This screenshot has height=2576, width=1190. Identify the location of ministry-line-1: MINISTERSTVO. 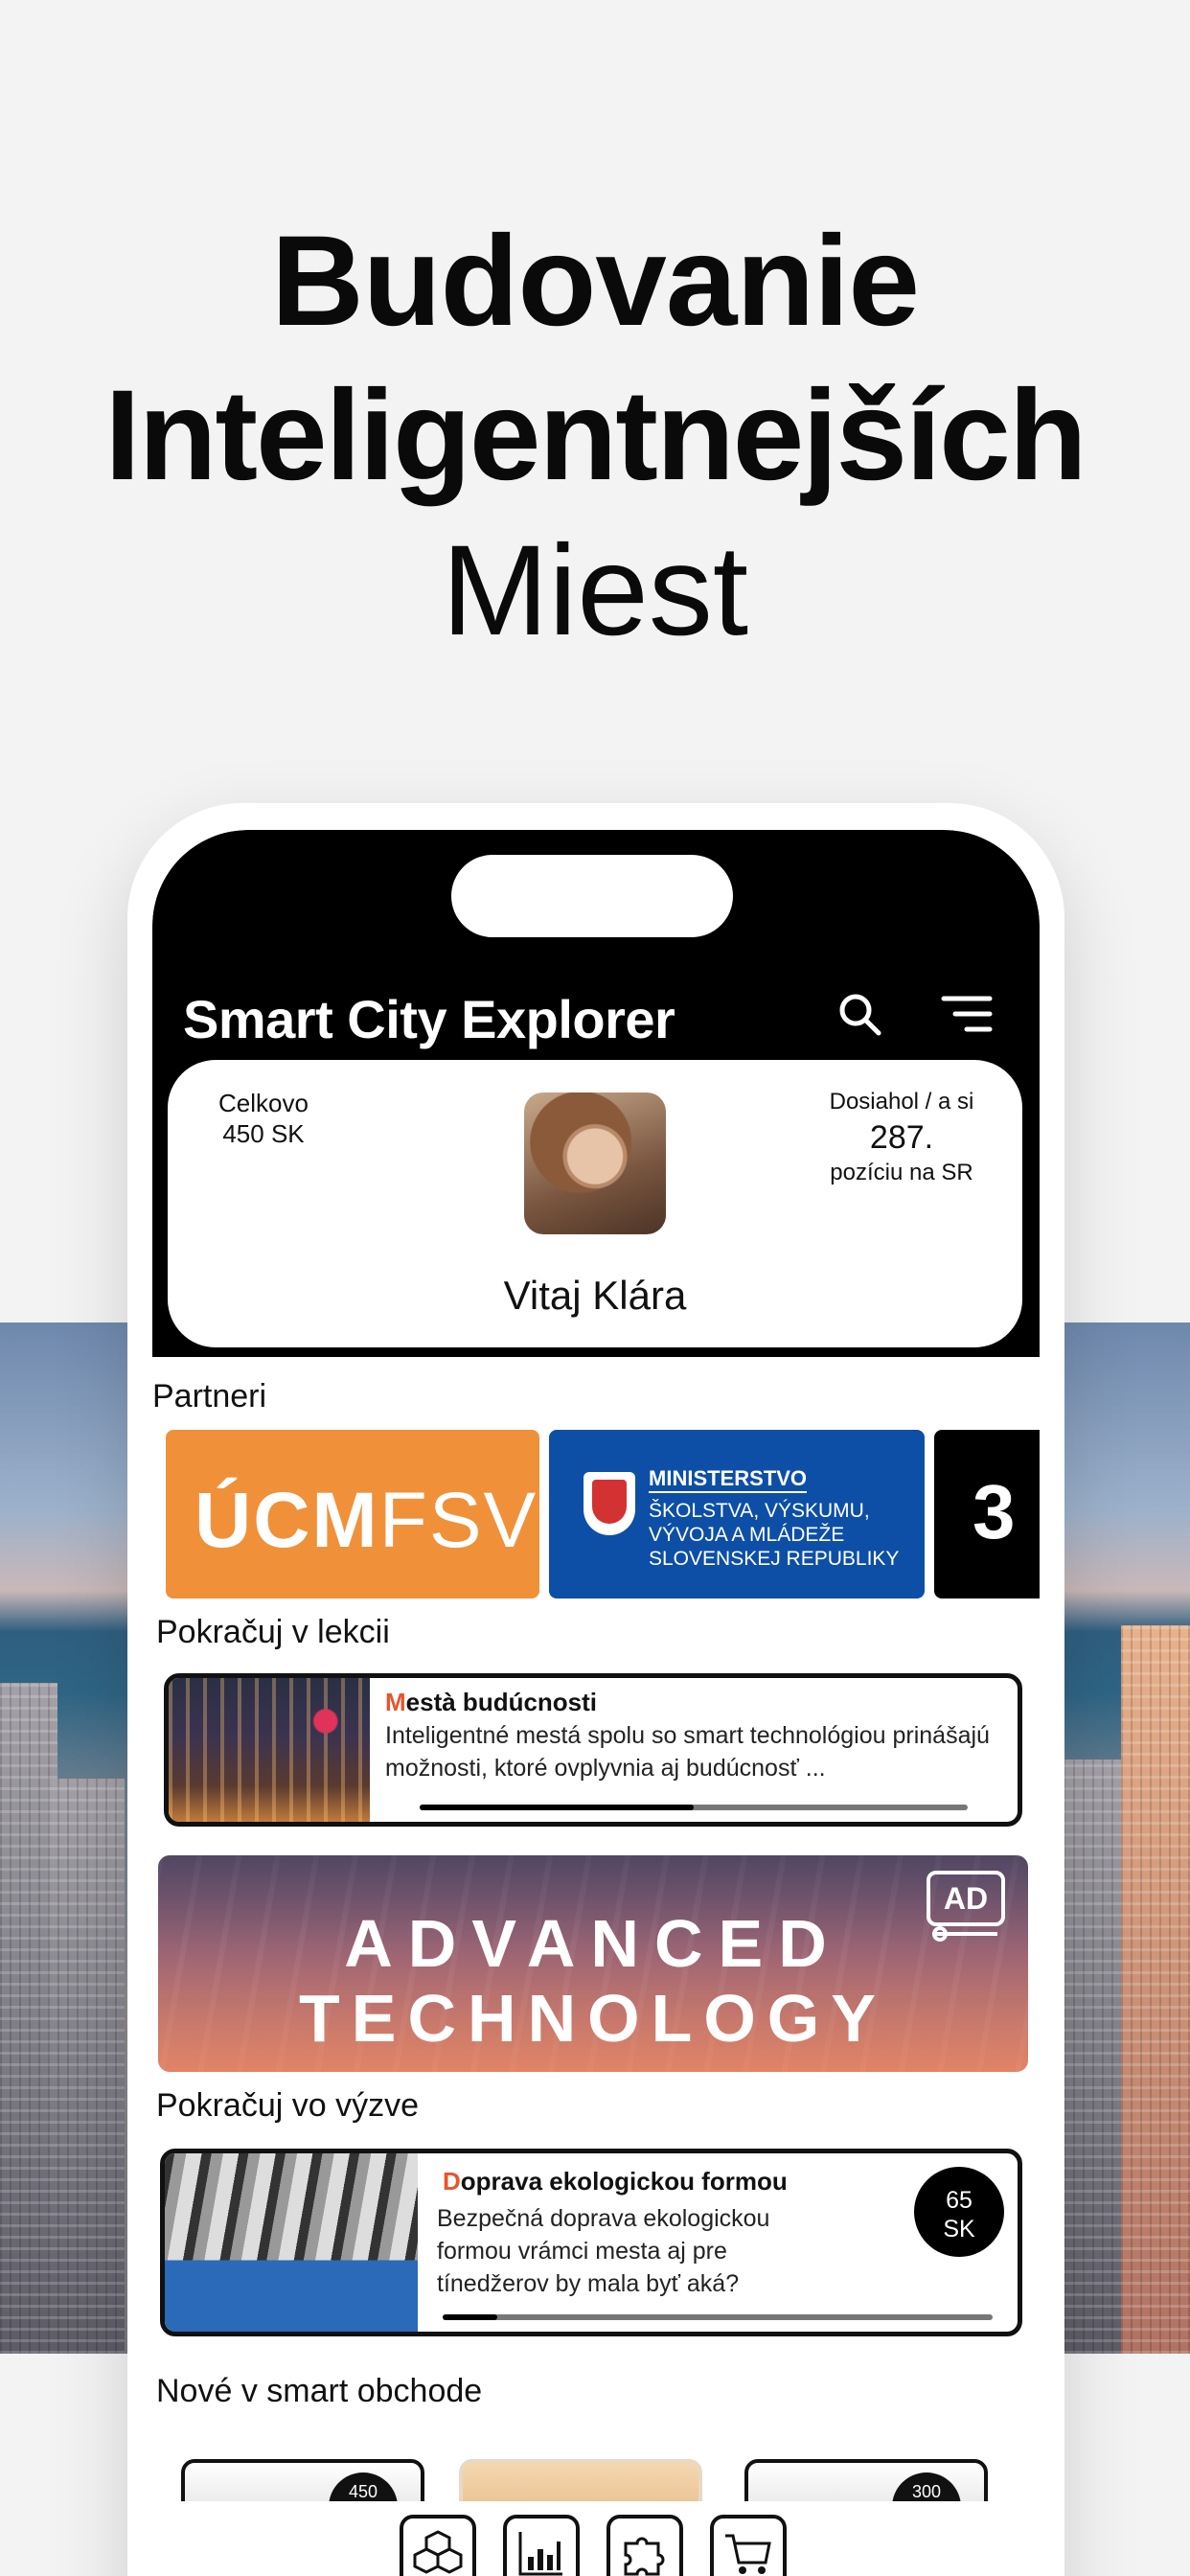
(729, 1479).